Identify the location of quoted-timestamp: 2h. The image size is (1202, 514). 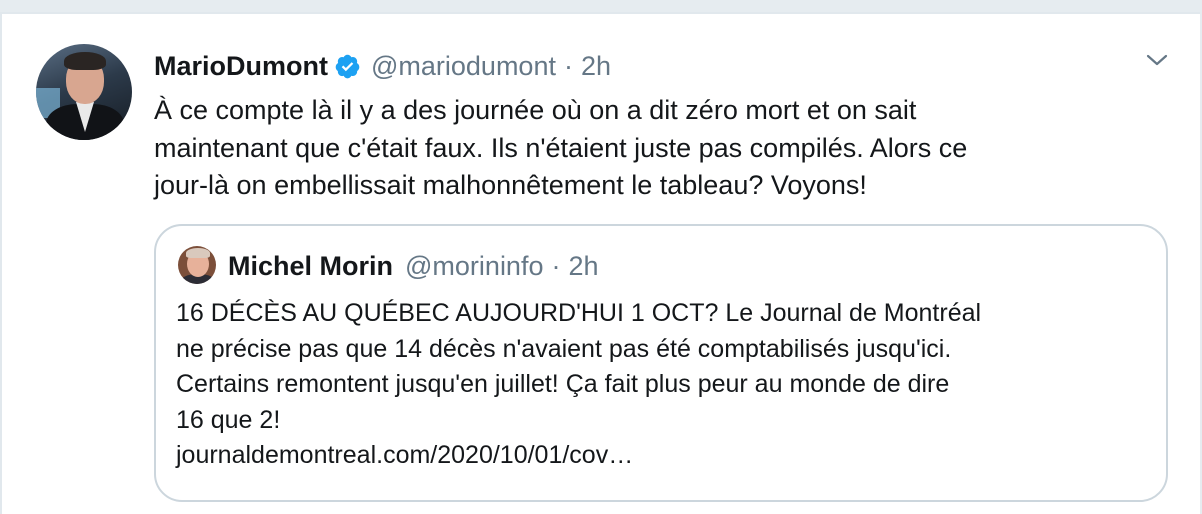
(583, 265).